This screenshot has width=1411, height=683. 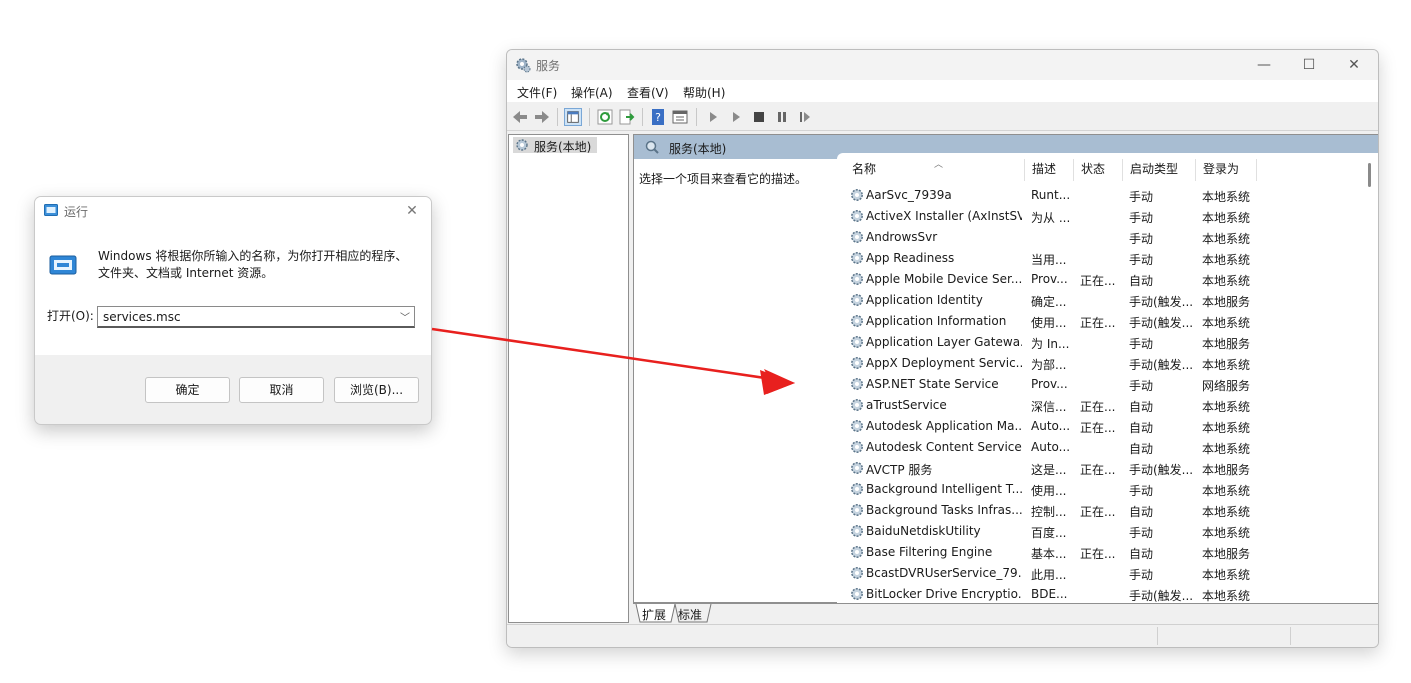 I want to click on cell-name: BaiduNetdiskUtility, so click(x=923, y=531).